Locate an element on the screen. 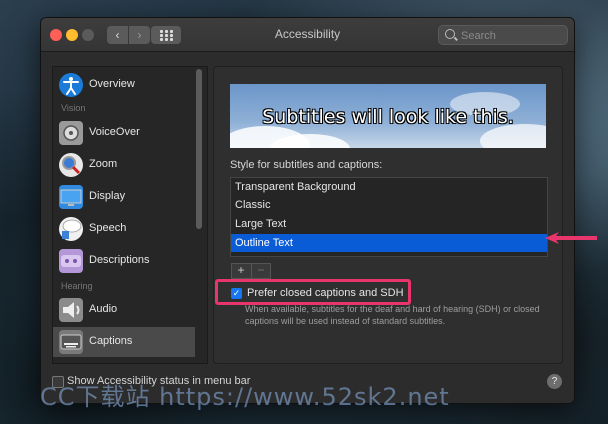  sidebar-item-label: Speech is located at coordinates (108, 228).